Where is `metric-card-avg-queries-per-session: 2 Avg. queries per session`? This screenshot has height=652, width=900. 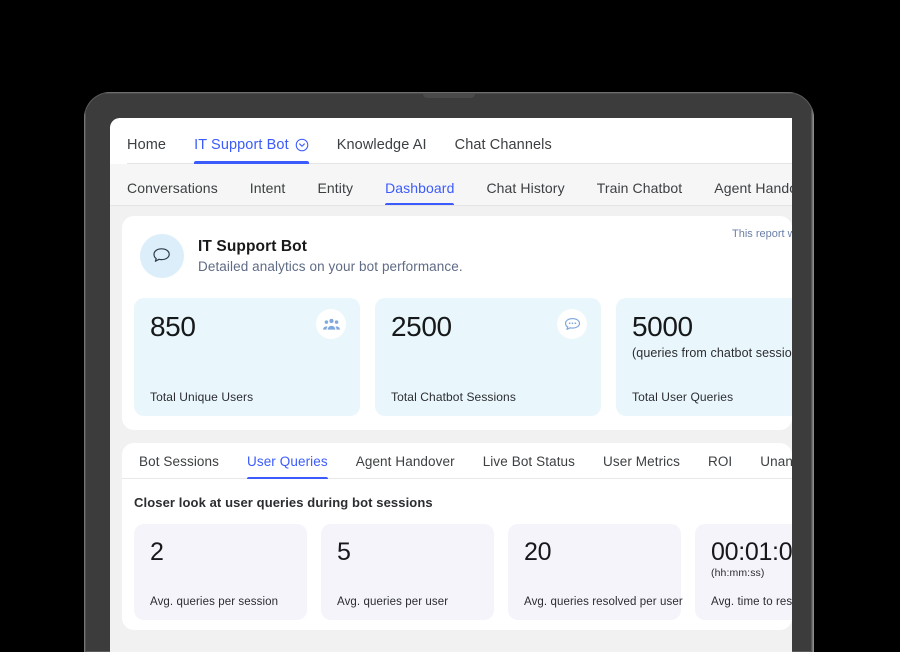
metric-card-avg-queries-per-session: 2 Avg. queries per session is located at coordinates (220, 572).